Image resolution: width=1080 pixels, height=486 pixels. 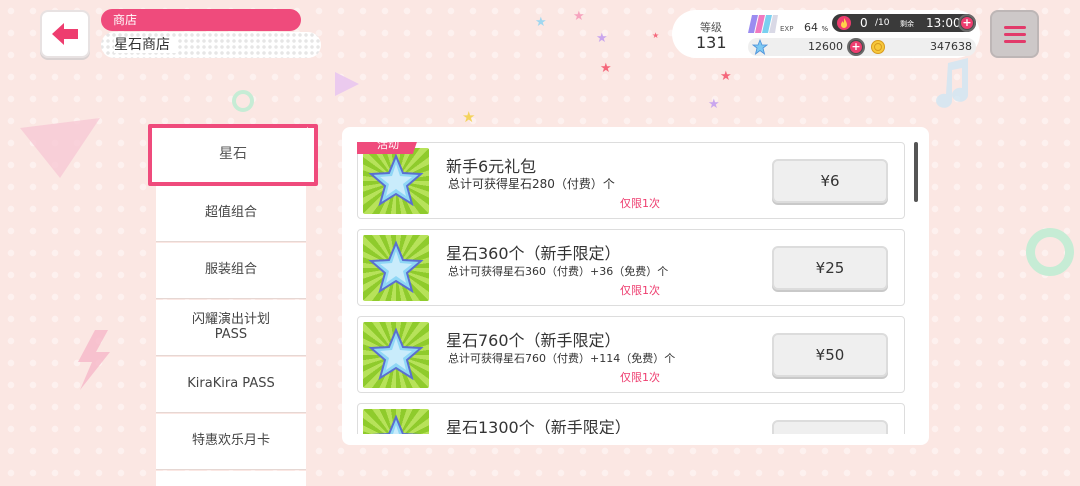 I want to click on product-card: 星石1300个（新手限定）, so click(x=631, y=418).